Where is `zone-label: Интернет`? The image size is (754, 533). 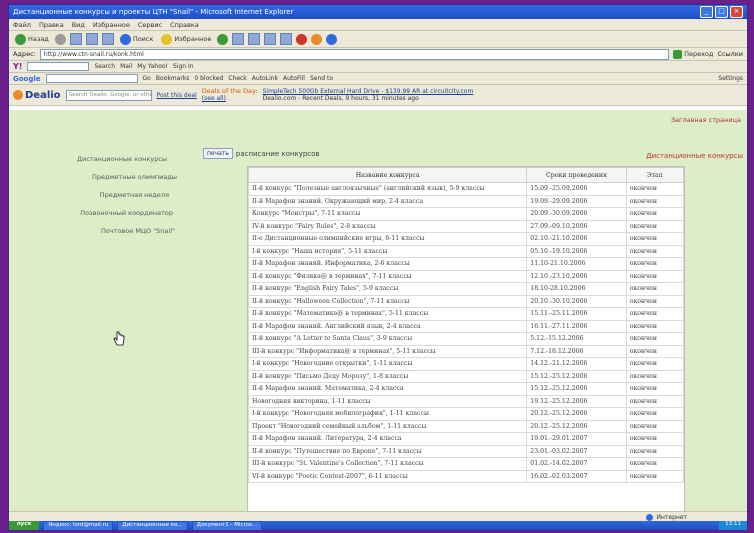 zone-label: Интернет is located at coordinates (671, 517).